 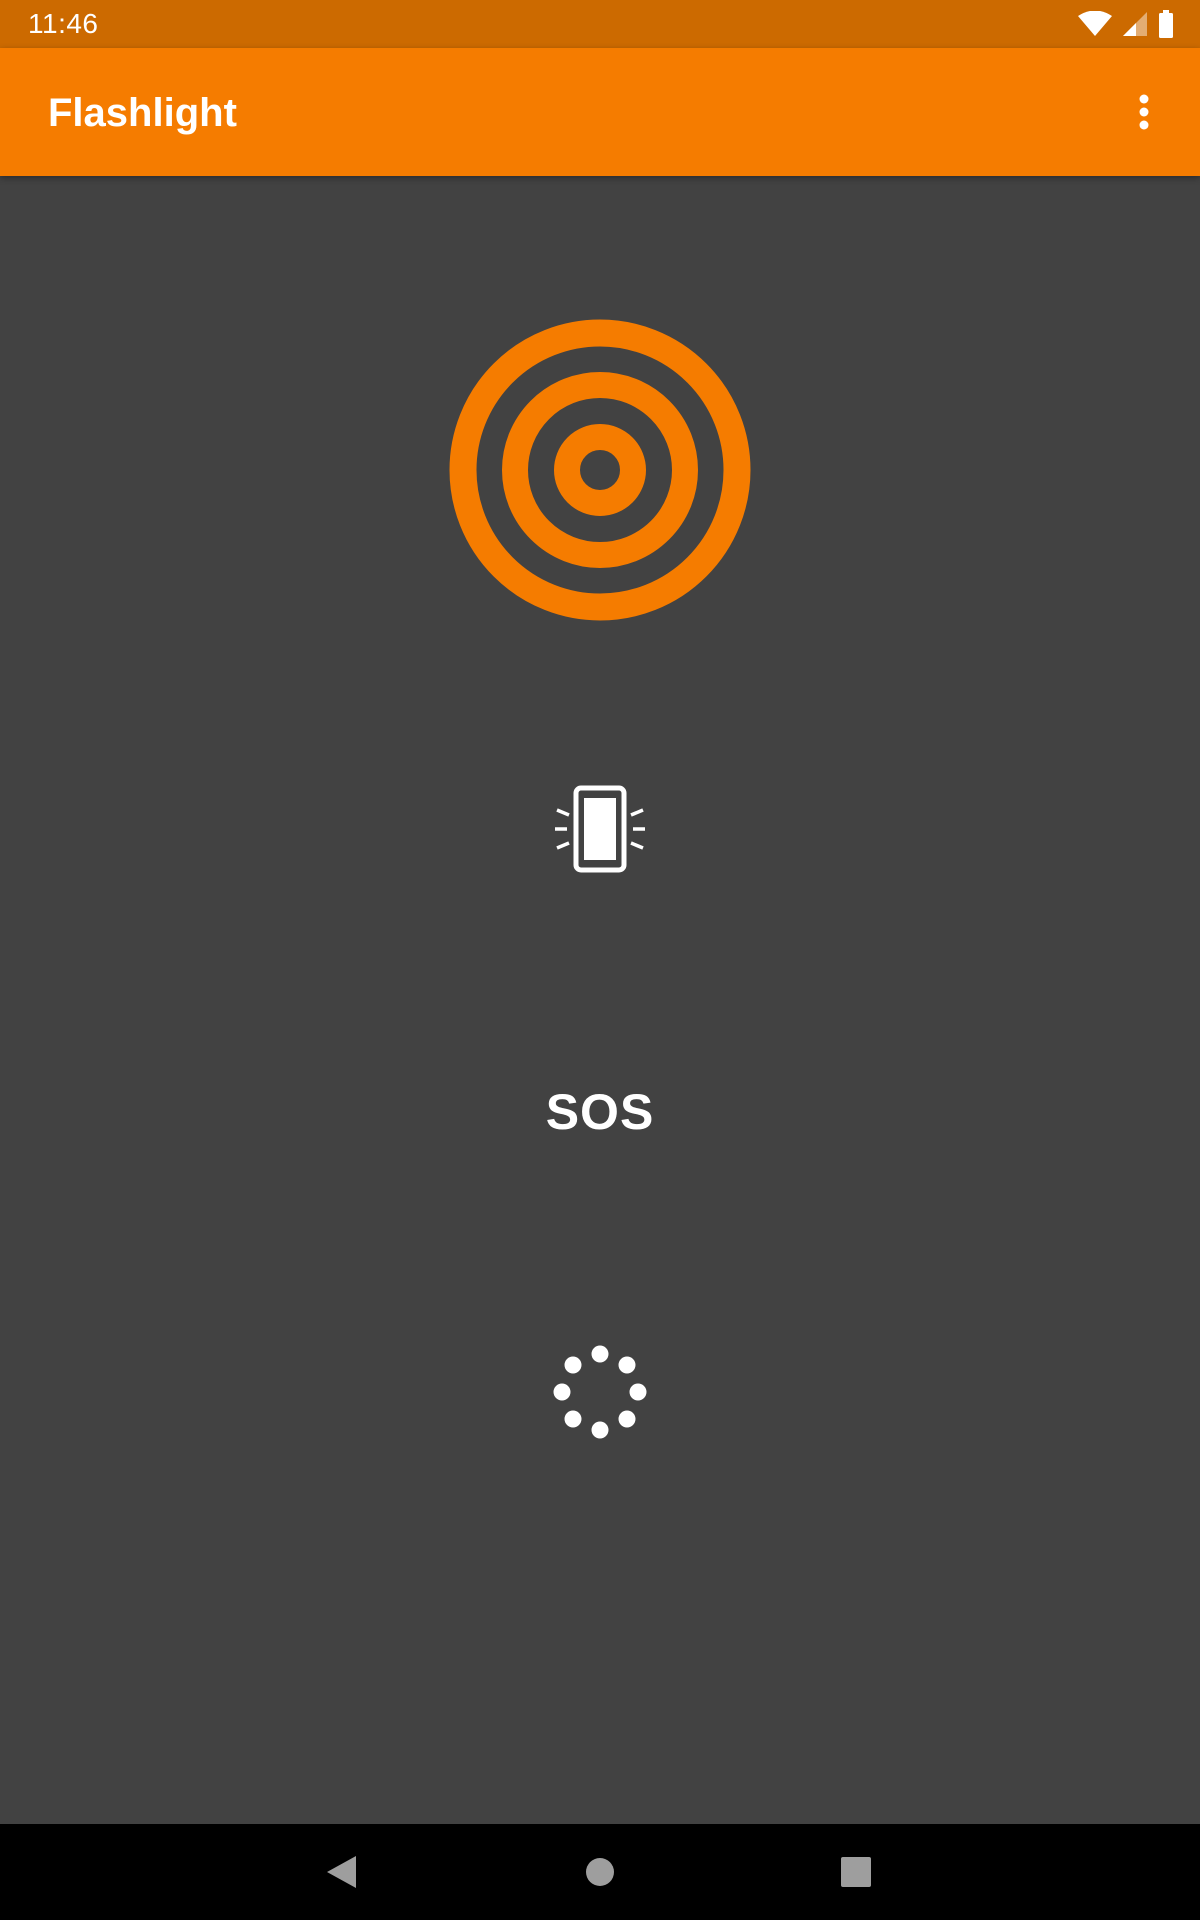 What do you see at coordinates (600, 24) in the screenshot?
I see `status-bar: 11:46` at bounding box center [600, 24].